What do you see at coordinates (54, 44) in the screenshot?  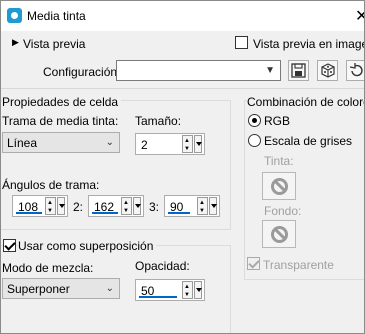 I see `preview-toggle: Vista previa` at bounding box center [54, 44].